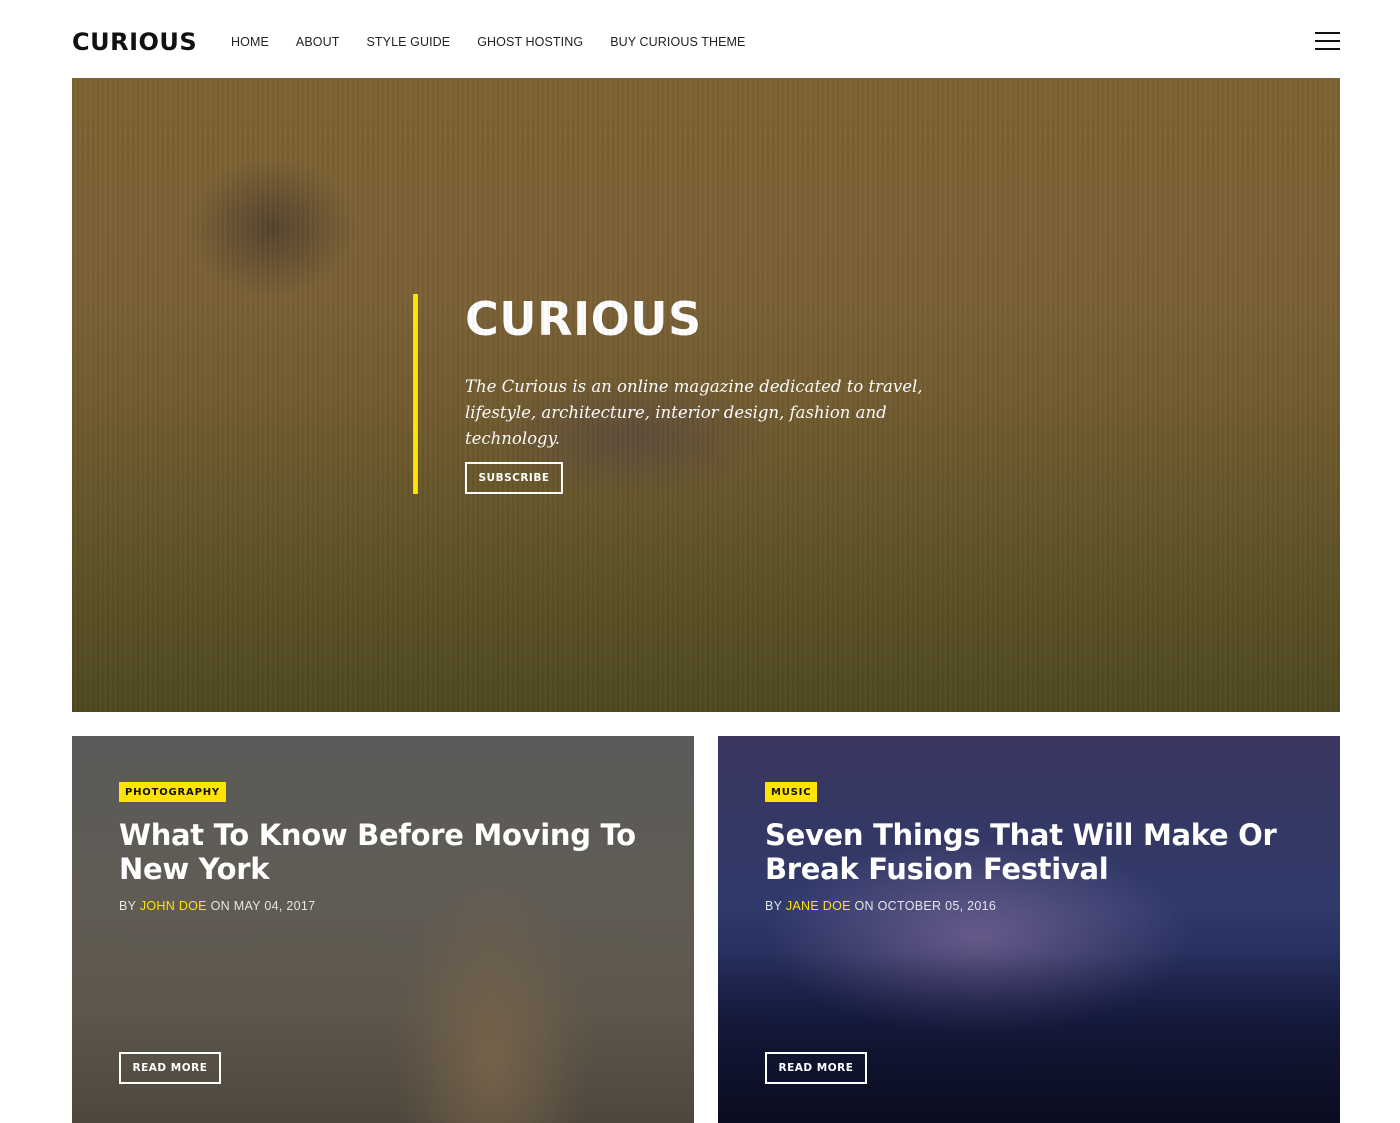 This screenshot has height=1123, width=1400. I want to click on post-title: What To Know Before Moving To New York, so click(379, 852).